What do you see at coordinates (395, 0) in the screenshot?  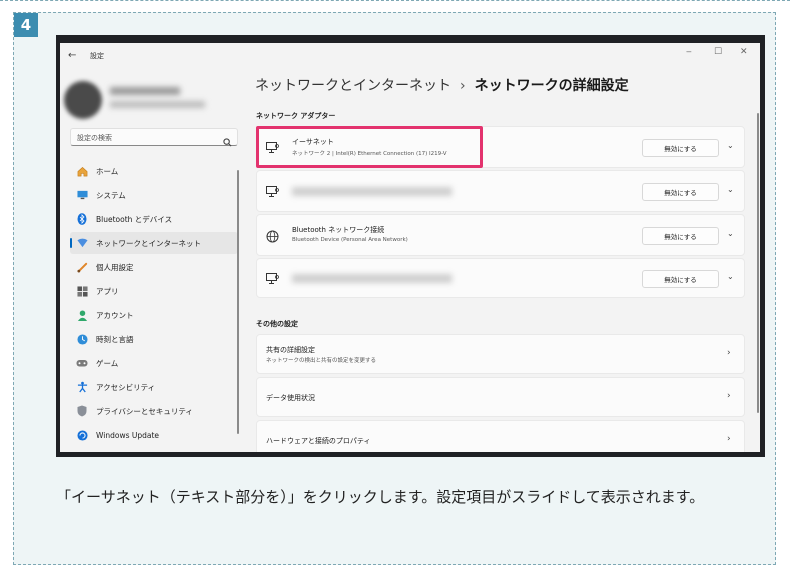 I see `top-dashed-rule` at bounding box center [395, 0].